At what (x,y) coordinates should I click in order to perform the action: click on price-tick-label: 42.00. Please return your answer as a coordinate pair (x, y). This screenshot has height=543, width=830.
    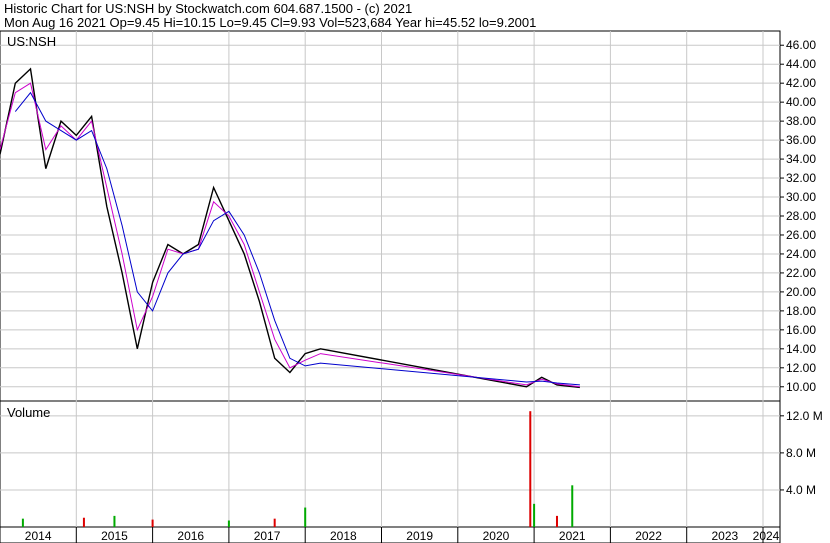
    Looking at the image, I should click on (801, 83).